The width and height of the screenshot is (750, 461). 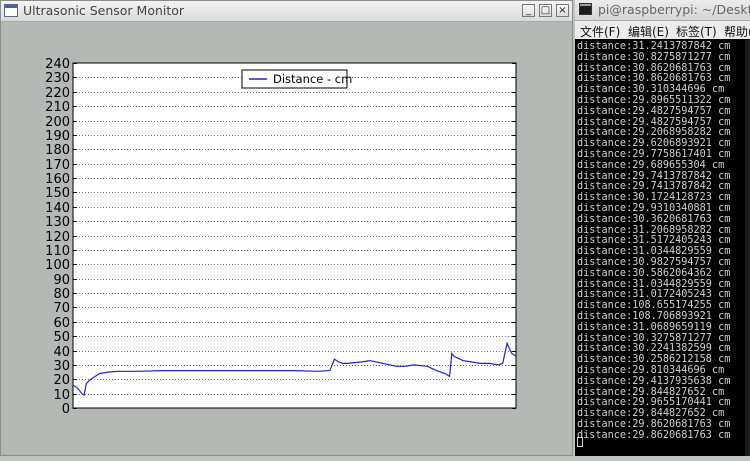 What do you see at coordinates (654, 306) in the screenshot?
I see `terminal-line: distance:108.655174255 cm` at bounding box center [654, 306].